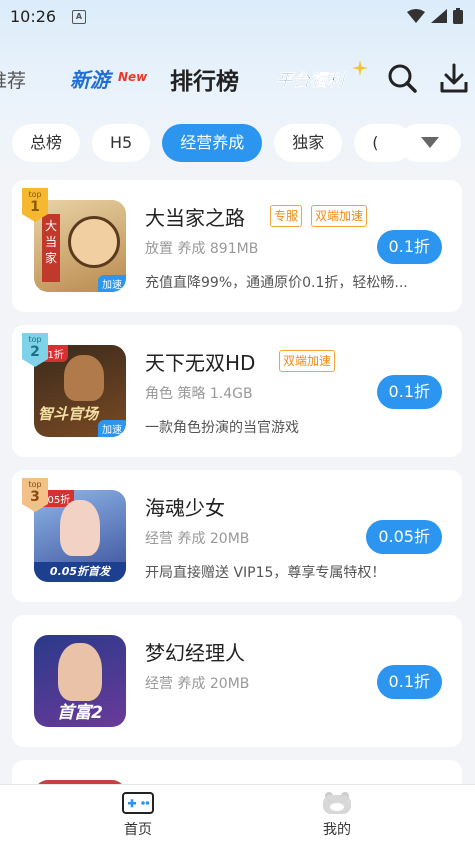 Image resolution: width=475 pixels, height=845 pixels. I want to click on rank-number: 1, so click(35, 207).